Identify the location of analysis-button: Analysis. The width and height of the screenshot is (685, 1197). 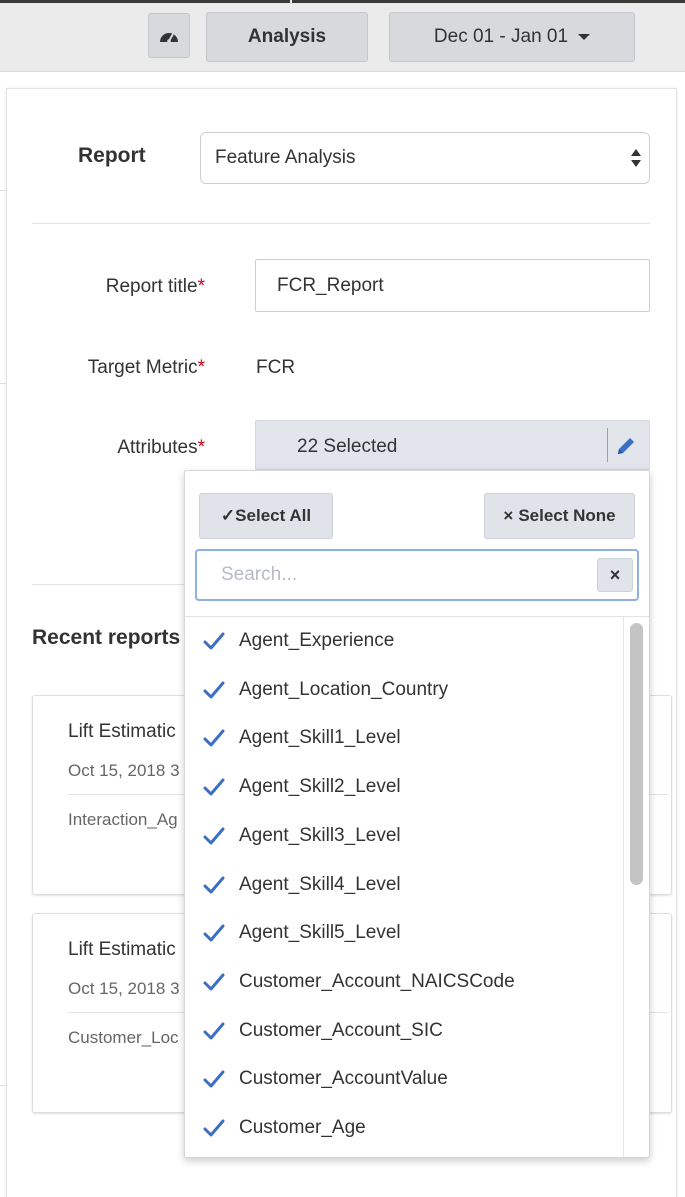
(287, 37).